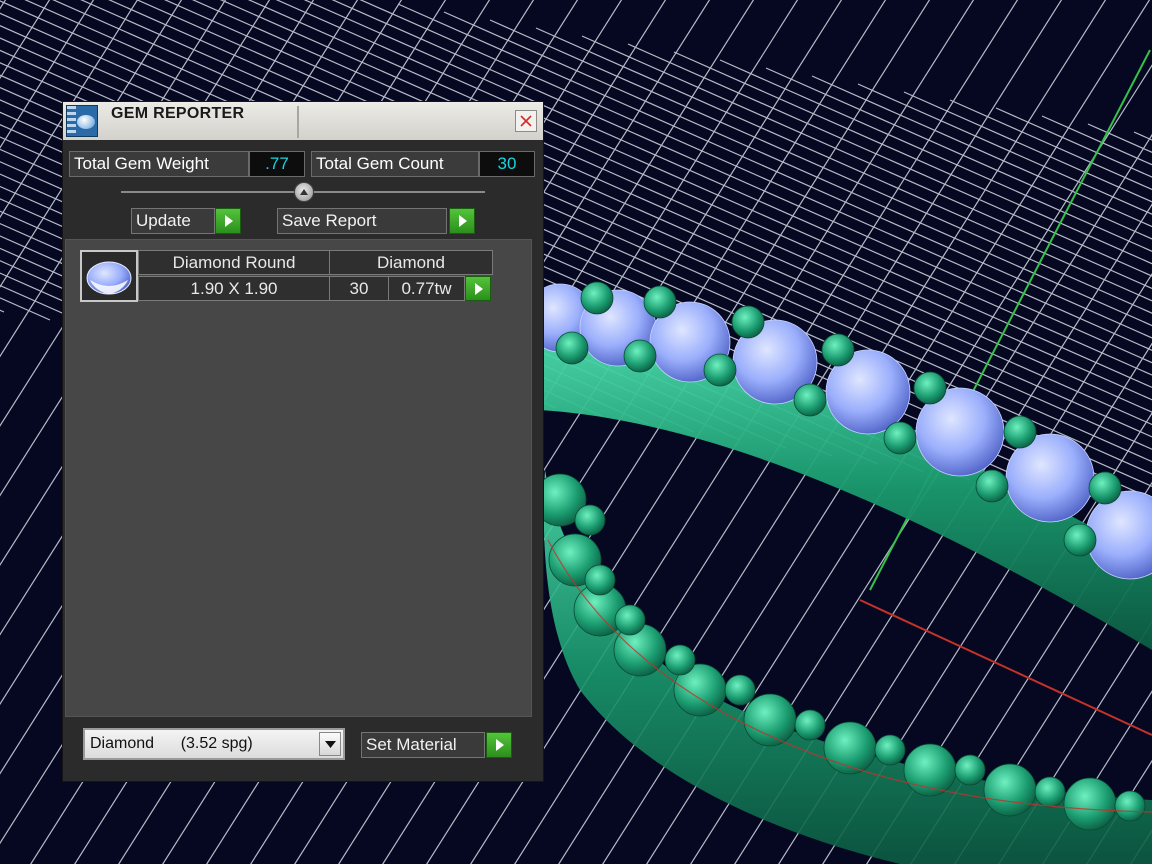  Describe the element at coordinates (423, 745) in the screenshot. I see `set-material-button: Set Material` at that location.